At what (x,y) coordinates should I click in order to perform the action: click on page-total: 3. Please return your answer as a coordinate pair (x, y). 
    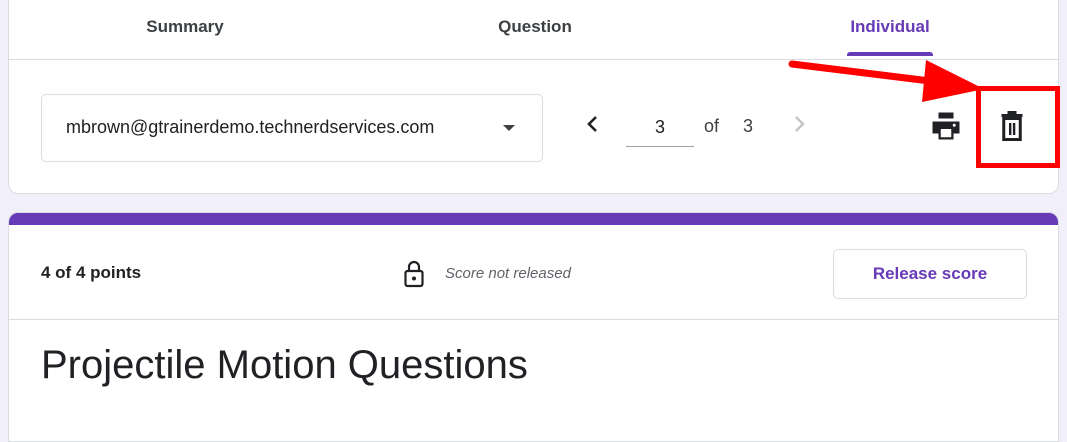
    Looking at the image, I should click on (748, 126).